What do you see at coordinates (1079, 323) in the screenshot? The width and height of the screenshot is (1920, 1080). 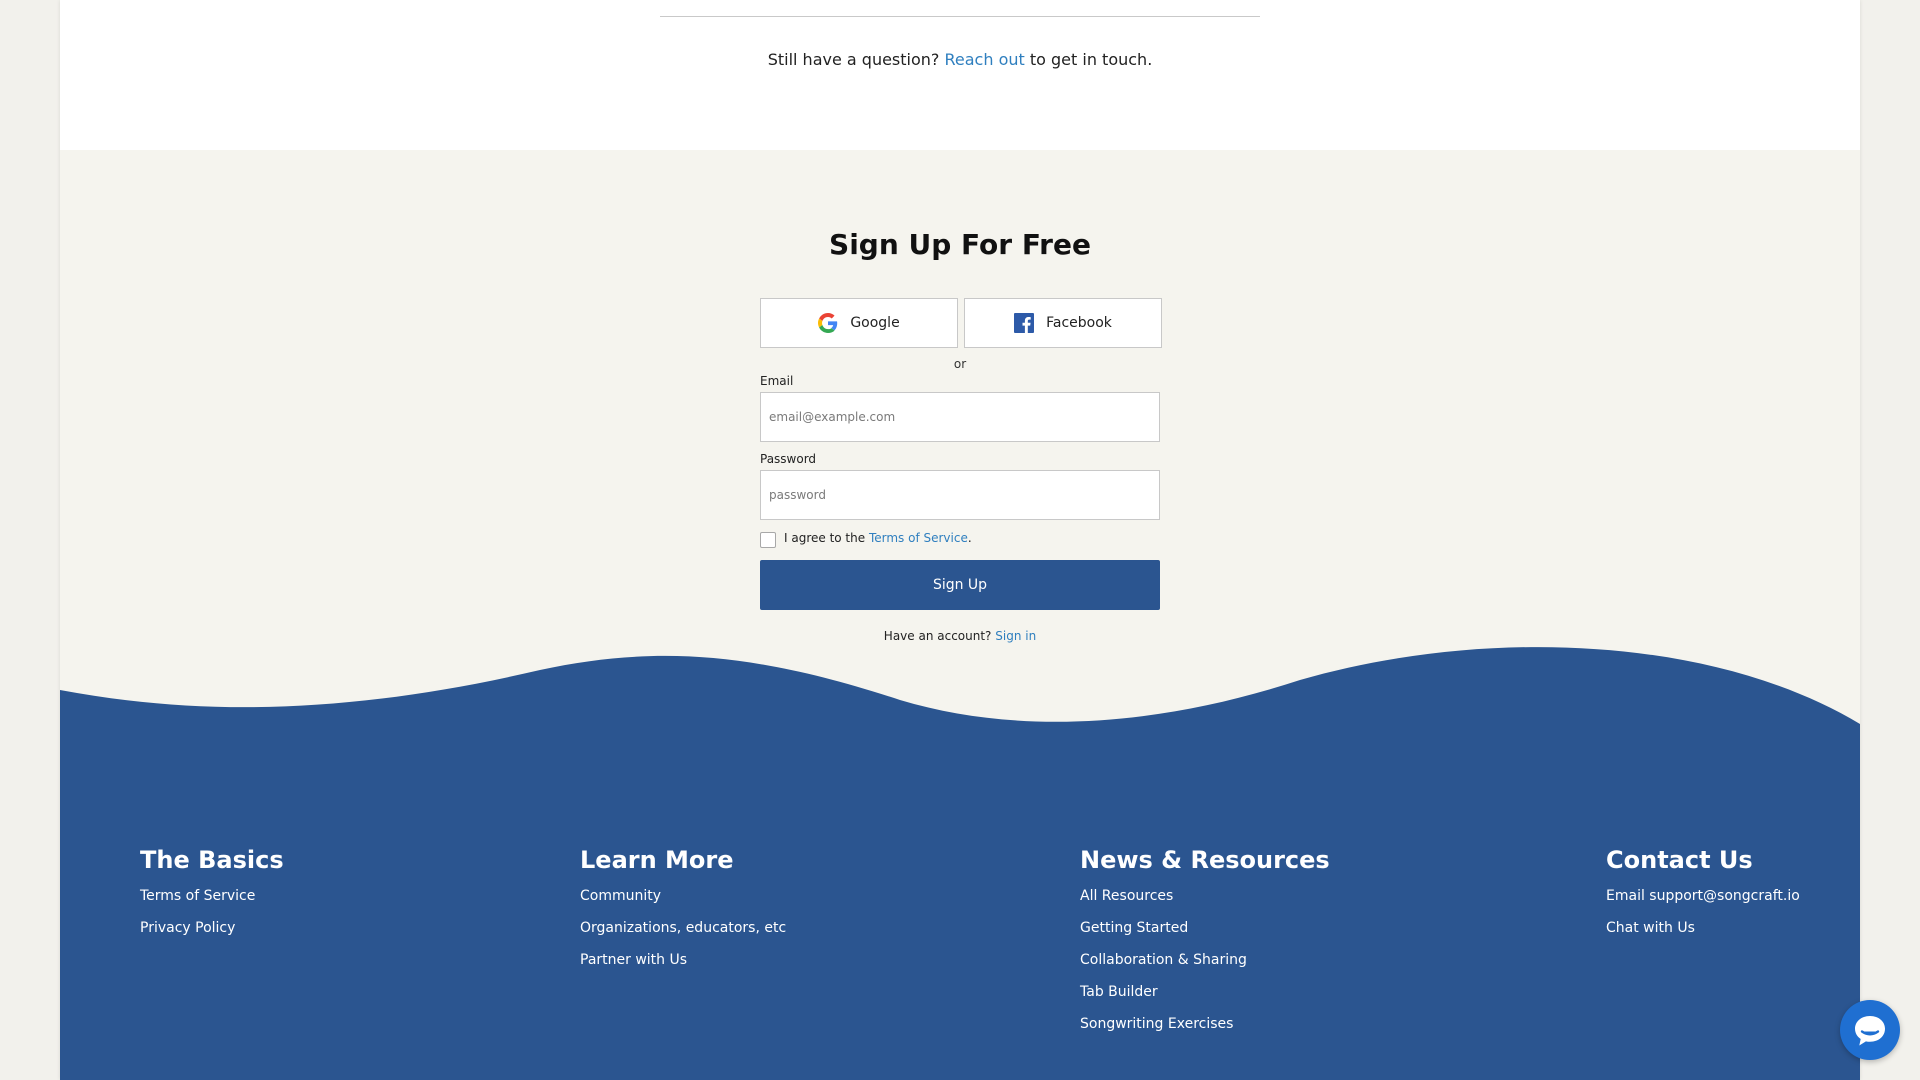 I see `facebook-label: Facebook` at bounding box center [1079, 323].